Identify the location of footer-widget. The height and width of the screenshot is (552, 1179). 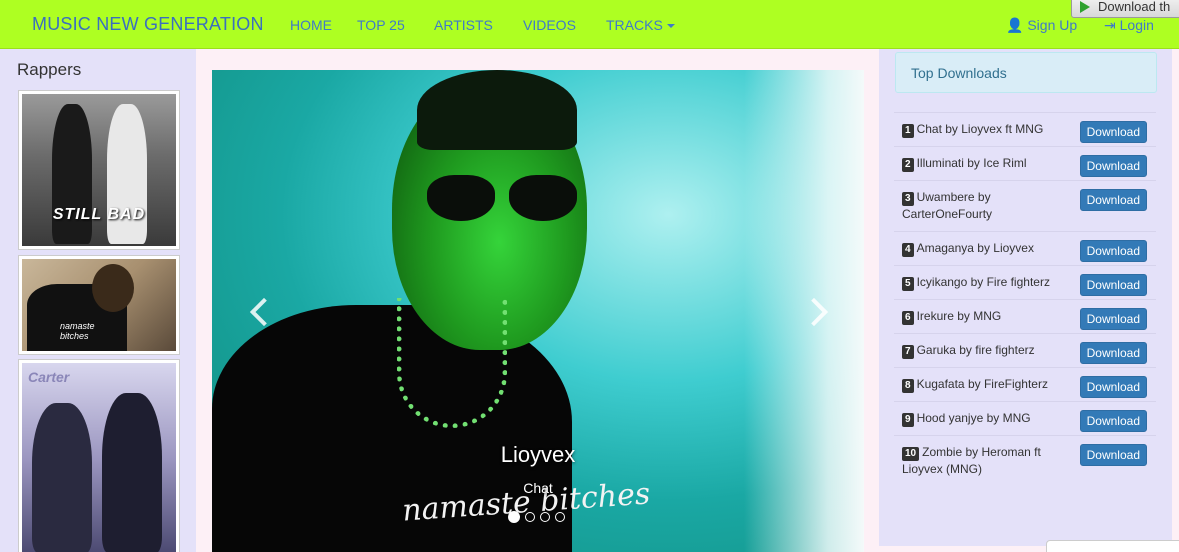
(1112, 546).